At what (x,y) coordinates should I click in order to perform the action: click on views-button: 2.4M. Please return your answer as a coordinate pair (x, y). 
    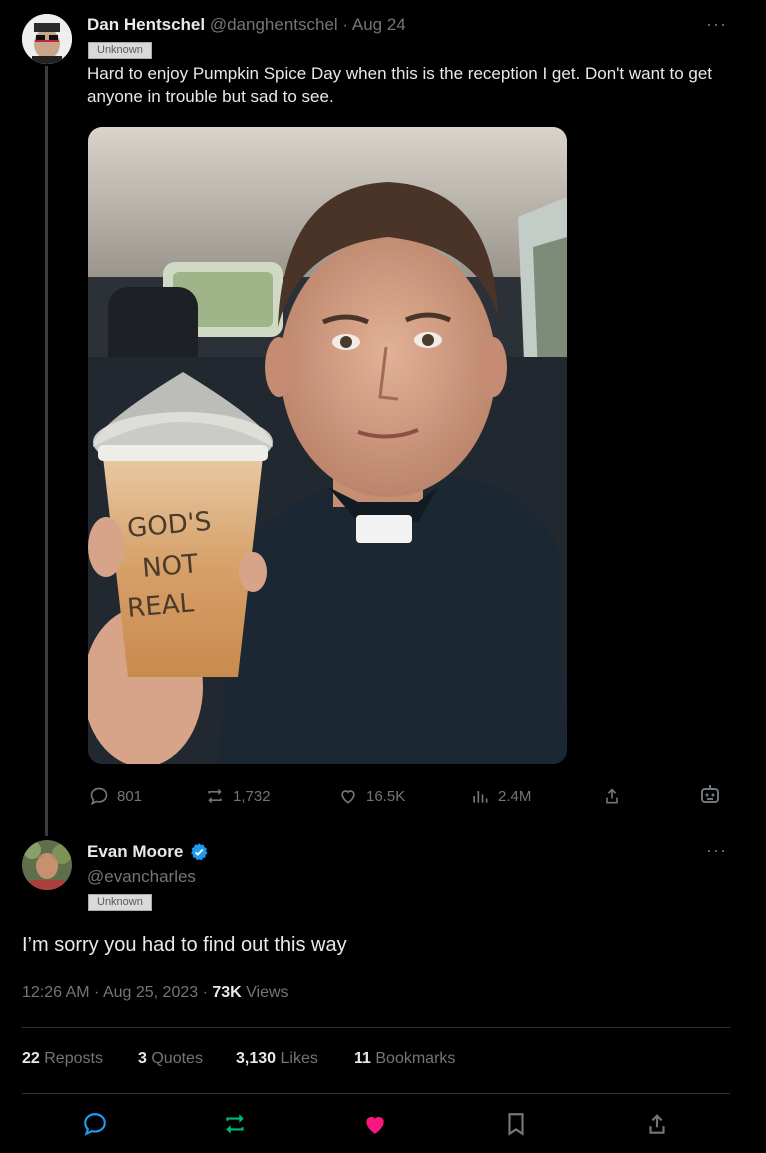
    Looking at the image, I should click on (500, 796).